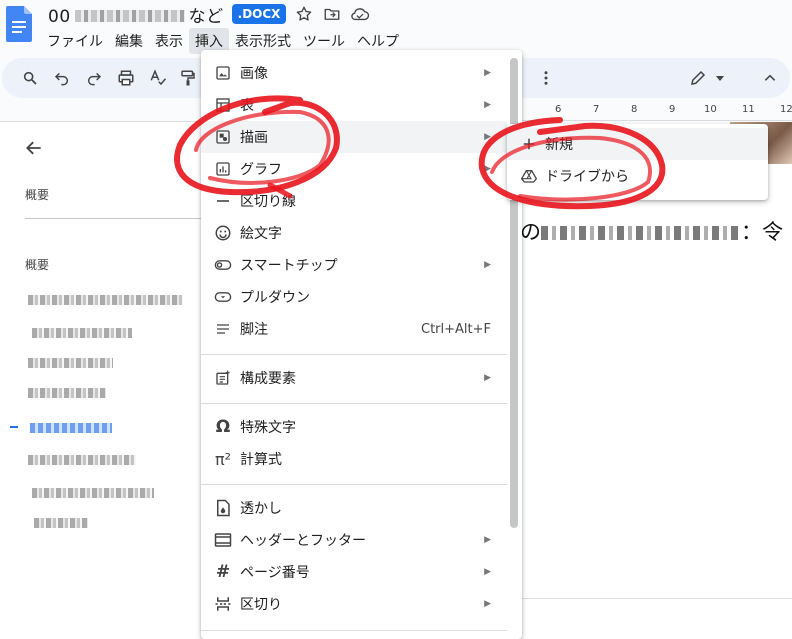 This screenshot has height=639, width=792. I want to click on outline-summary-heading: 概要, so click(37, 195).